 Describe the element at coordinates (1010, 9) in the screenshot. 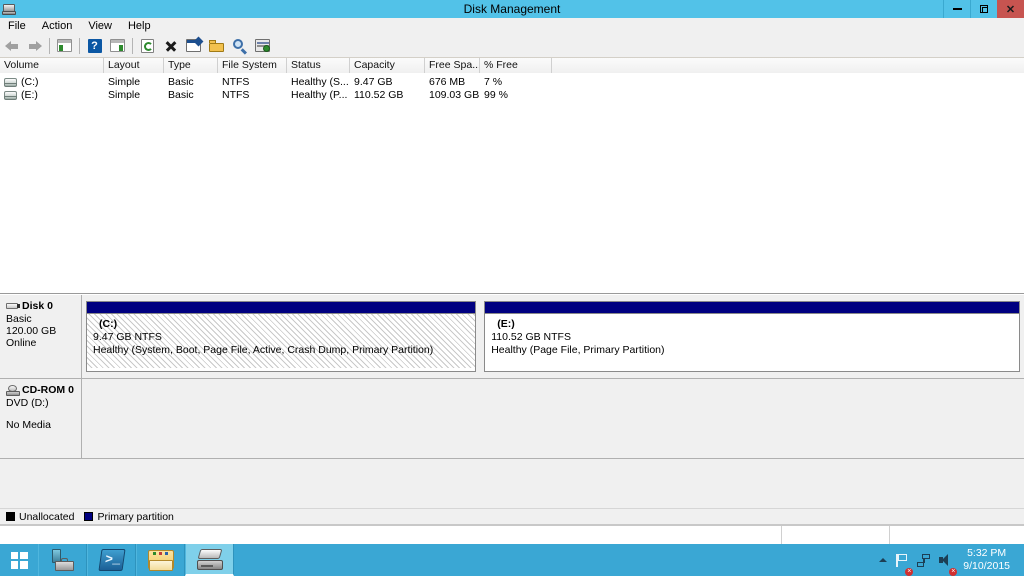

I see `close-button: ✕` at that location.